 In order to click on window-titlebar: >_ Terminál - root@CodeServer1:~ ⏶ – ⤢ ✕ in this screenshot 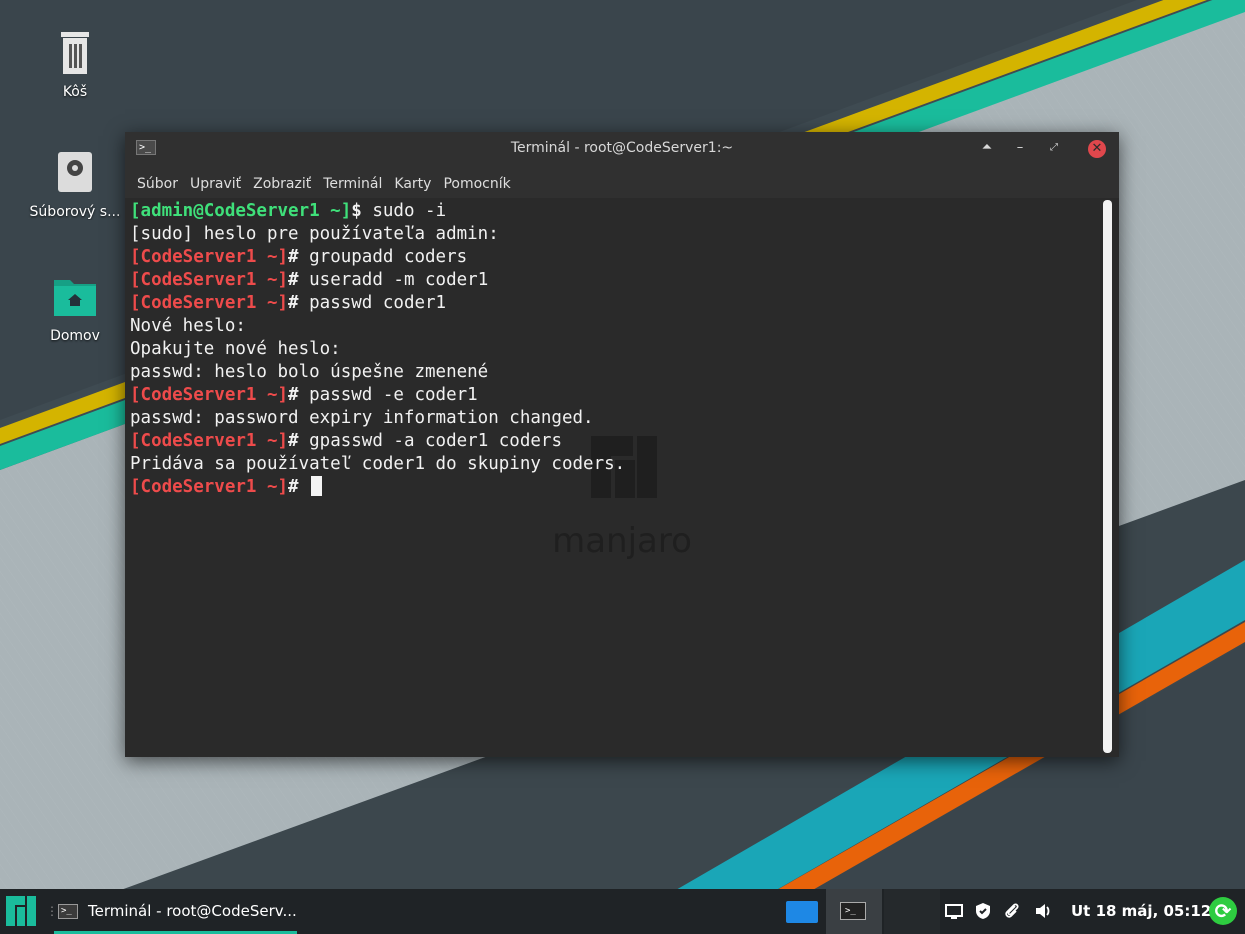, I will do `click(622, 149)`.